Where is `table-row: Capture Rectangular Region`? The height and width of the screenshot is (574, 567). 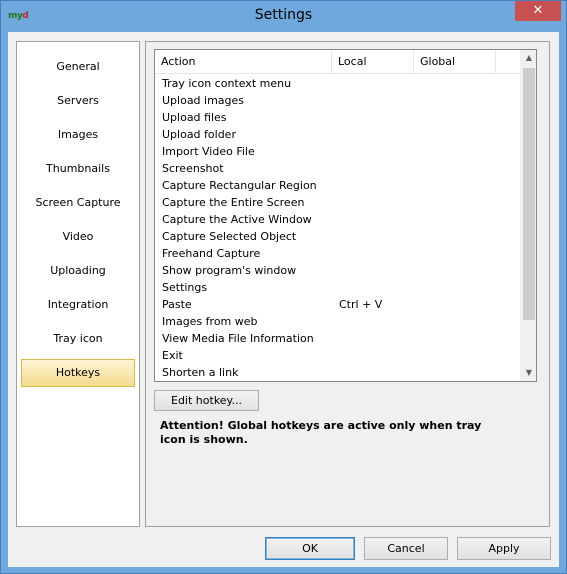 table-row: Capture Rectangular Region is located at coordinates (338, 185).